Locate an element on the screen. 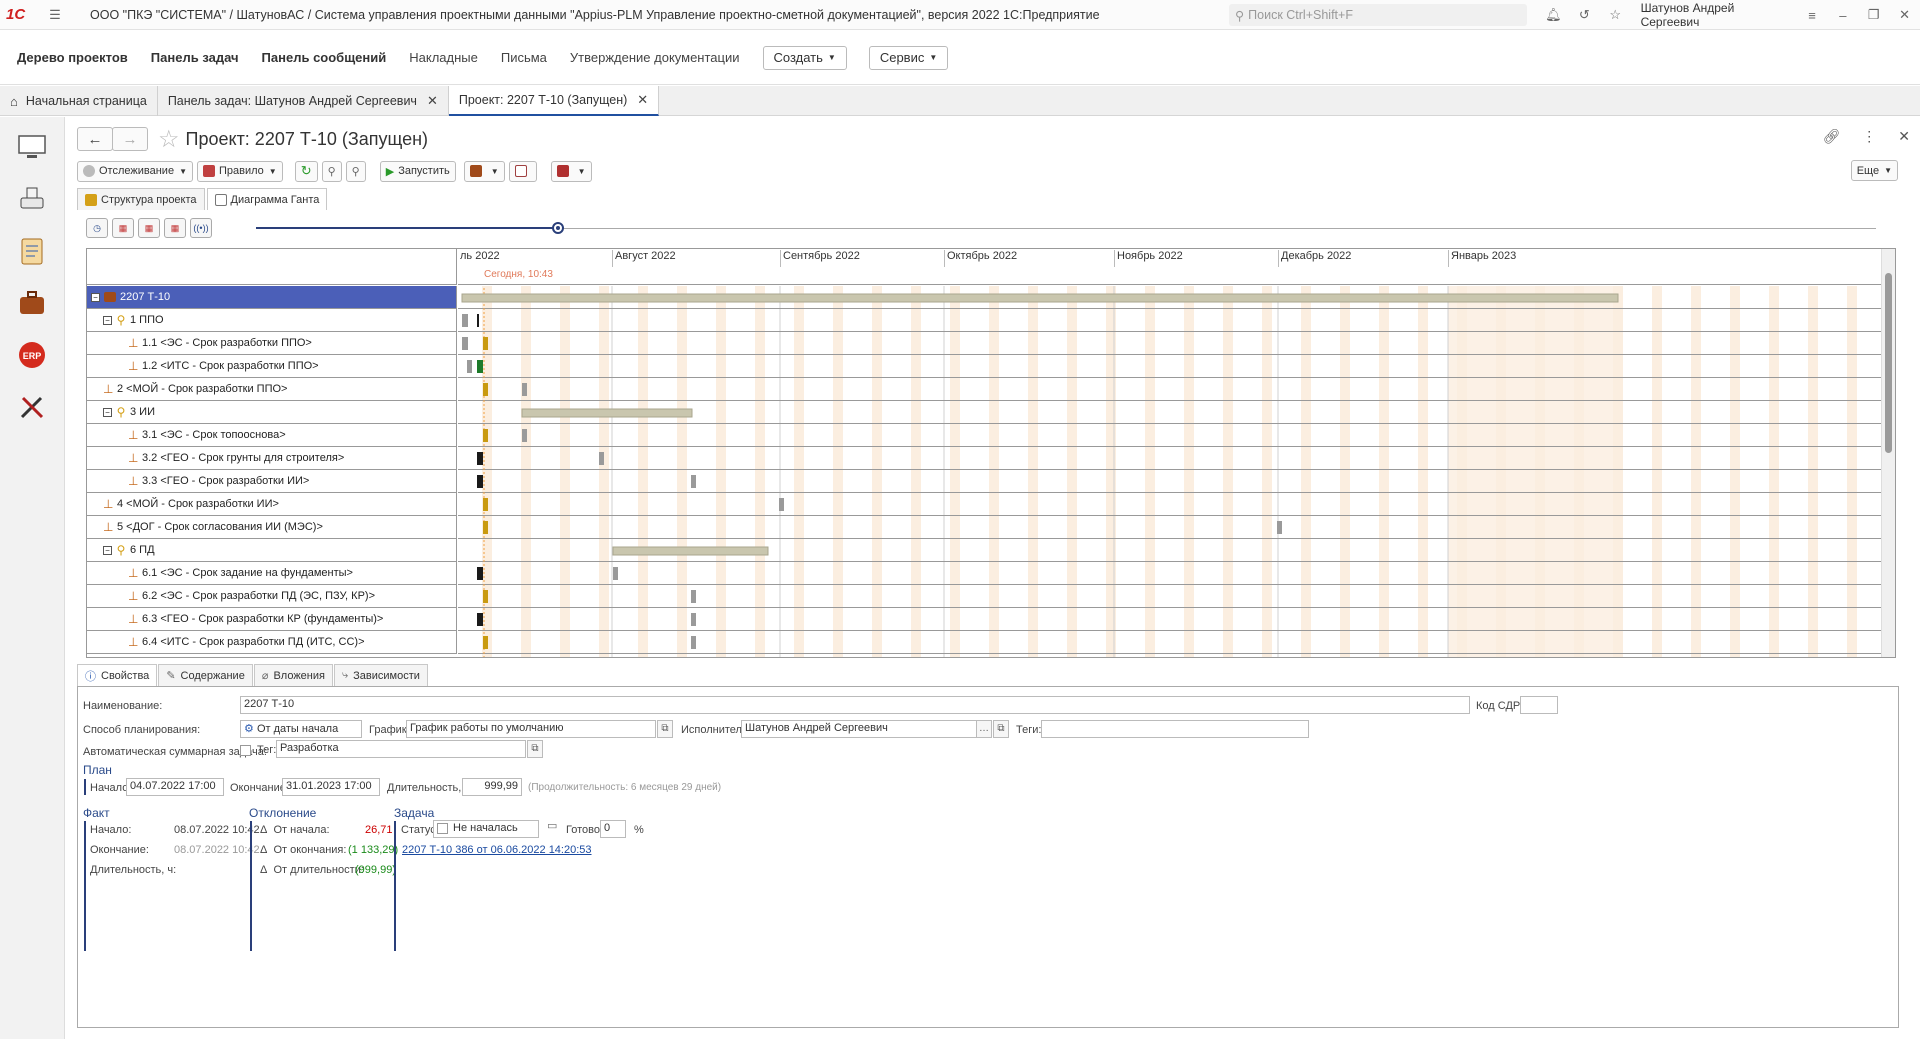 This screenshot has width=1920, height=1039. tab-dependencies: ⤷ Зависимости is located at coordinates (380, 675).